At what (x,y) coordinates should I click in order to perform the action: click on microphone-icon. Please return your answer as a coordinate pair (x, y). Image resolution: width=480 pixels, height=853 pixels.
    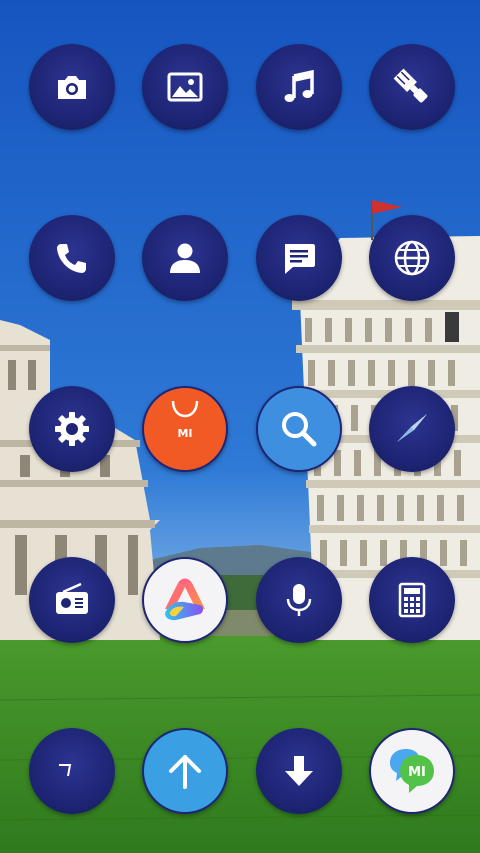
    Looking at the image, I should click on (299, 600).